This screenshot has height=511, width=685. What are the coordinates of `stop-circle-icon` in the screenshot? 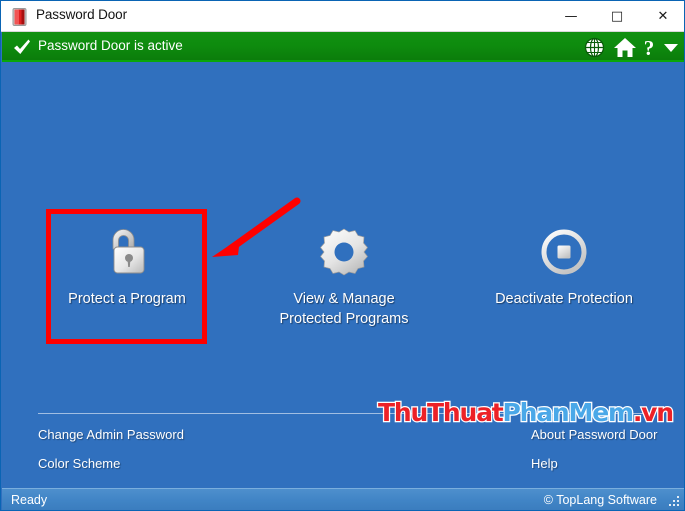 It's located at (564, 252).